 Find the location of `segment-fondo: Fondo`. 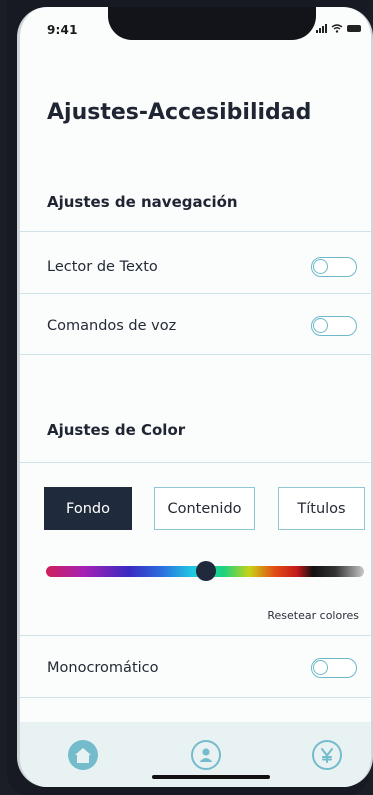

segment-fondo: Fondo is located at coordinates (88, 508).